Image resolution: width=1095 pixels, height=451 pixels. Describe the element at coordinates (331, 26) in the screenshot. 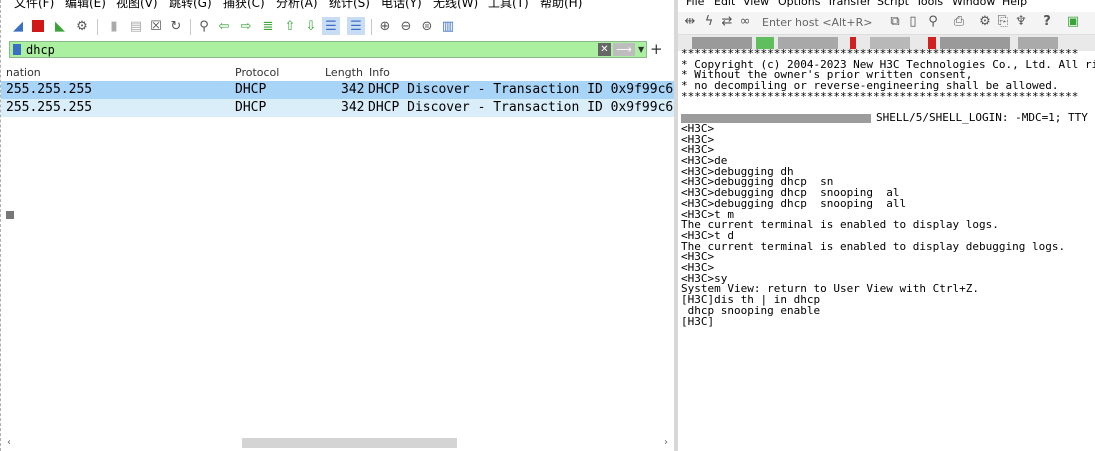

I see `autoscroll-icon: ☰` at that location.